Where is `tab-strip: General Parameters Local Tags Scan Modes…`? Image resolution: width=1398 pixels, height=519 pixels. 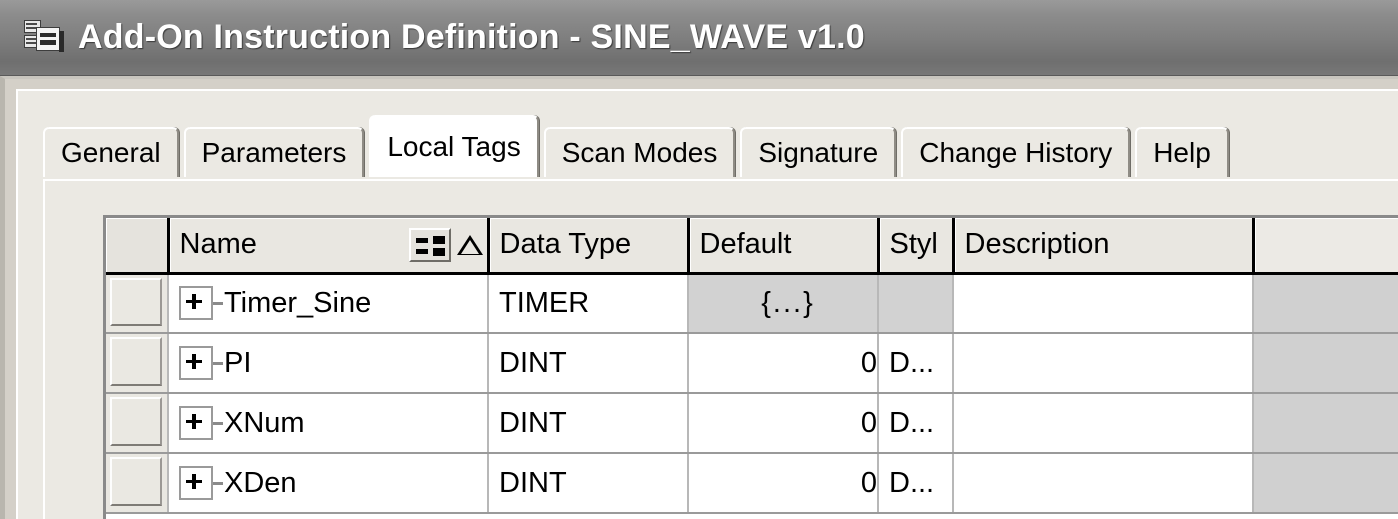
tab-strip: General Parameters Local Tags Scan Modes… is located at coordinates (638, 146).